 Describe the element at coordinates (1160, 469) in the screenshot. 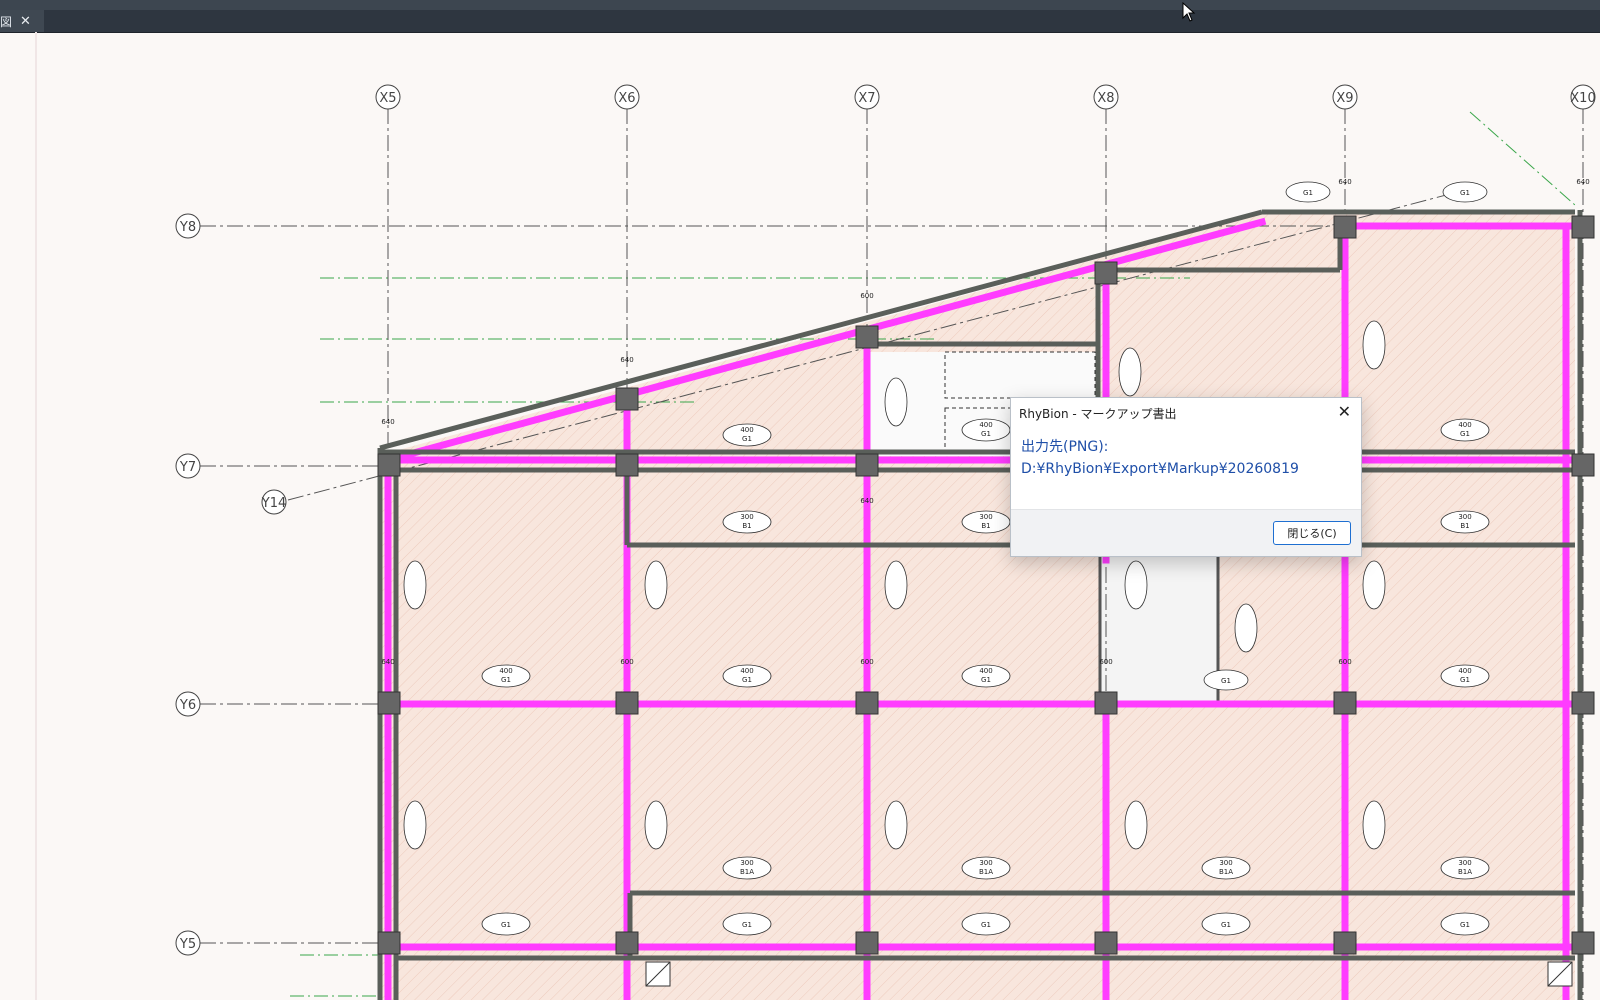

I see `output-path: D:¥RhyBion¥Export¥Markup¥20260819` at that location.